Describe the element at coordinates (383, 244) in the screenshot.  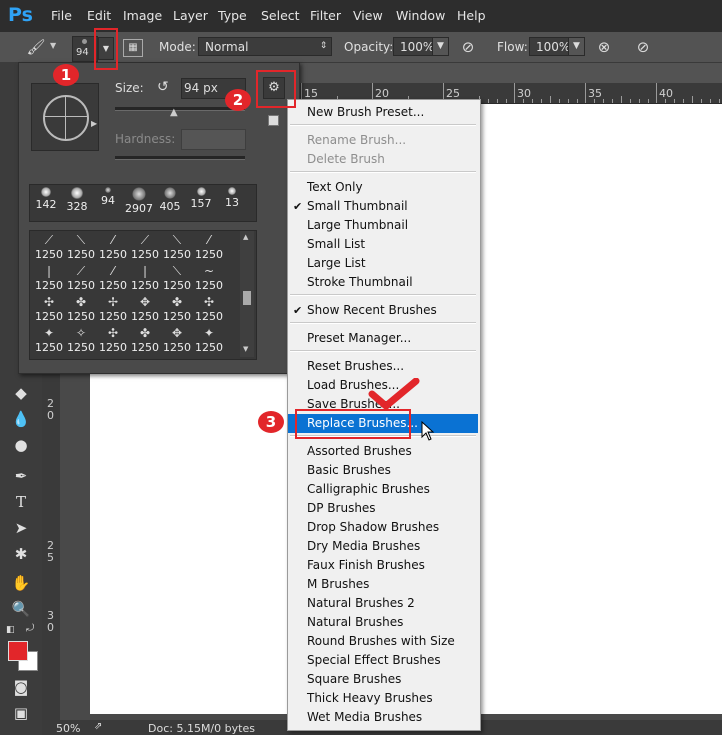
I see `menu-item-small-list: Small List` at that location.